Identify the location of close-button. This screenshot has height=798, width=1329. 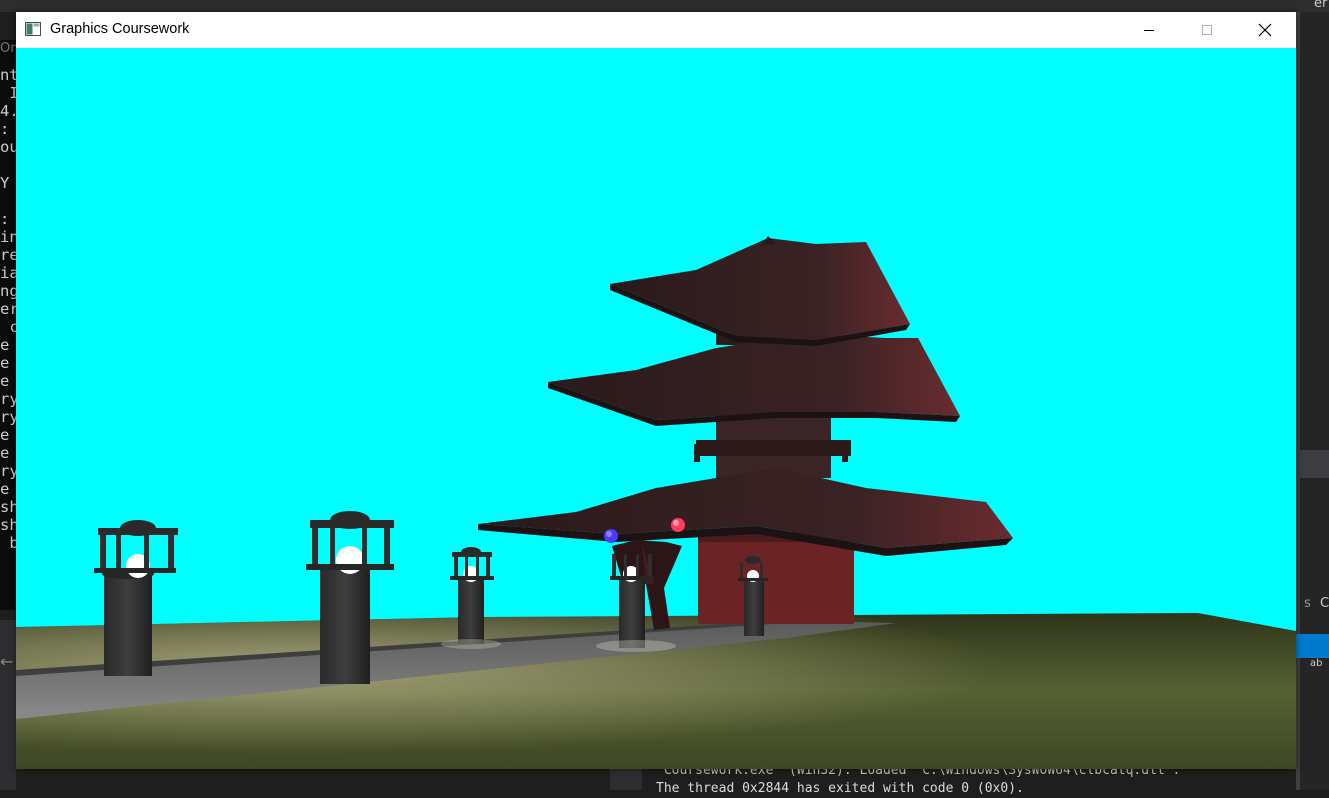
(1265, 30).